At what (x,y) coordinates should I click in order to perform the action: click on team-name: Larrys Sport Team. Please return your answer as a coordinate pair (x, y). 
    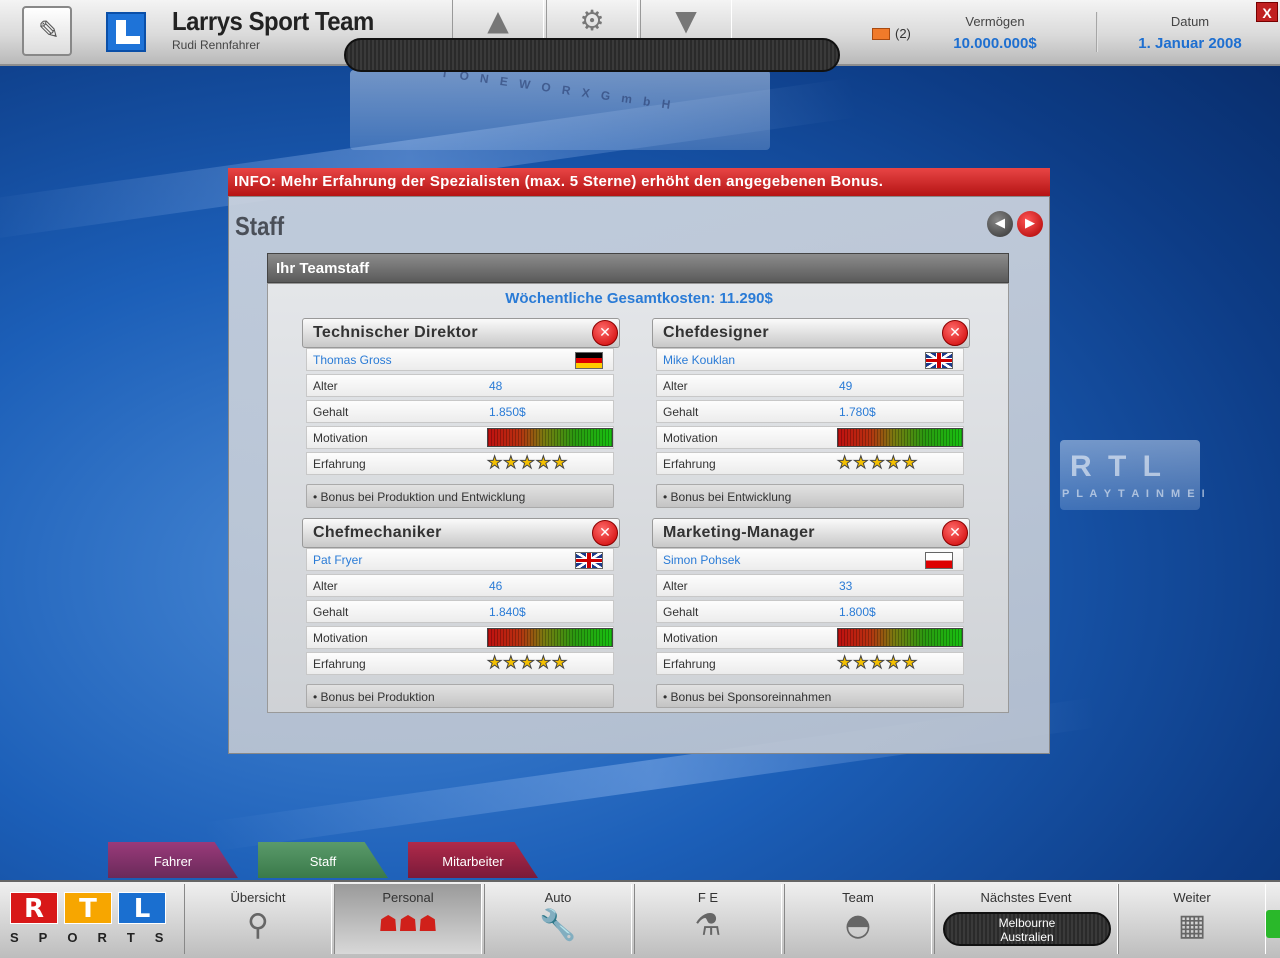
    Looking at the image, I should click on (273, 21).